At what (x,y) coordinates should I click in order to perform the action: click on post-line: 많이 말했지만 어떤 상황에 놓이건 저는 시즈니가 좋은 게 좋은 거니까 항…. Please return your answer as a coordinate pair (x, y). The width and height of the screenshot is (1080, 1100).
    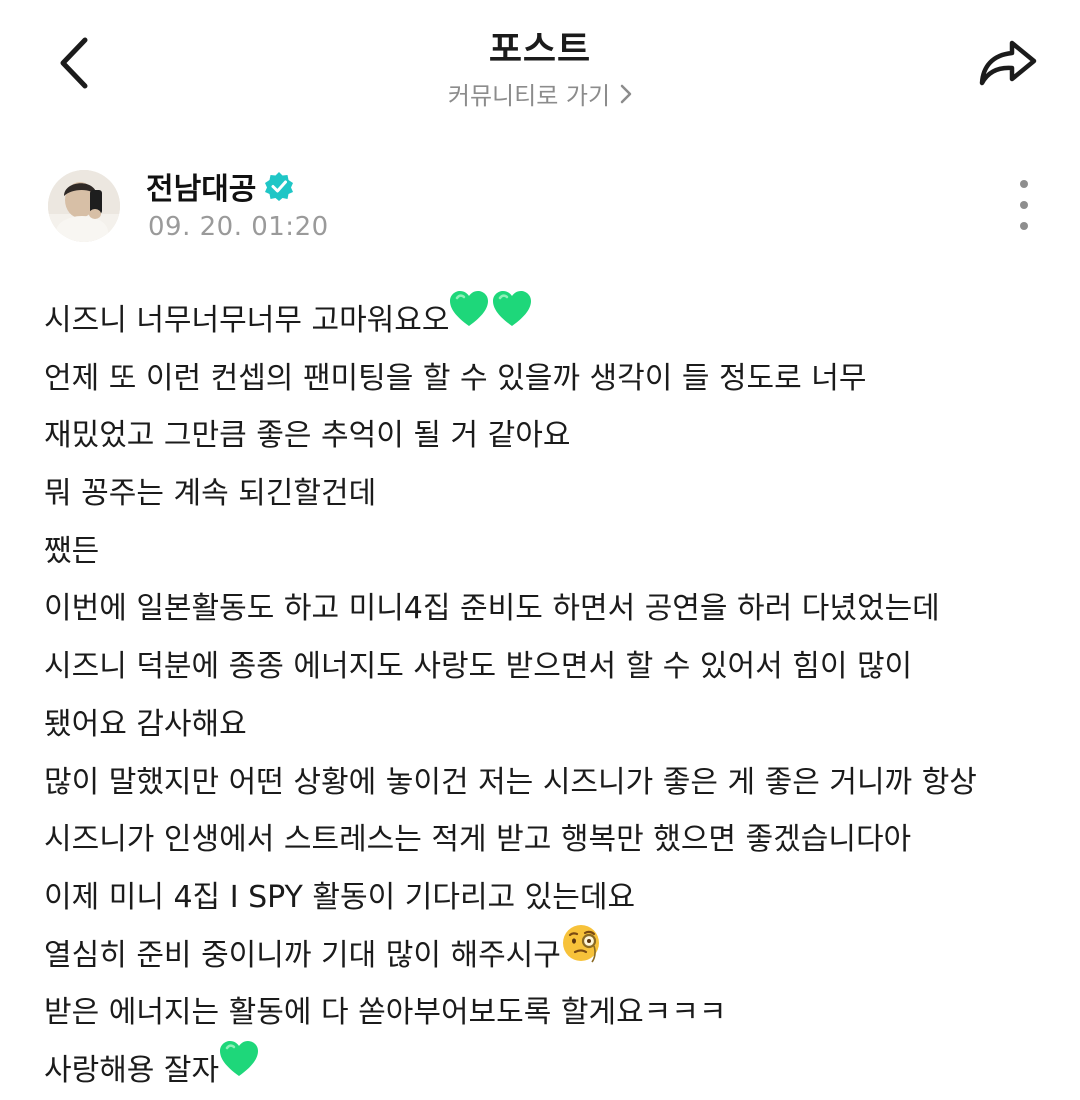
    Looking at the image, I should click on (510, 782).